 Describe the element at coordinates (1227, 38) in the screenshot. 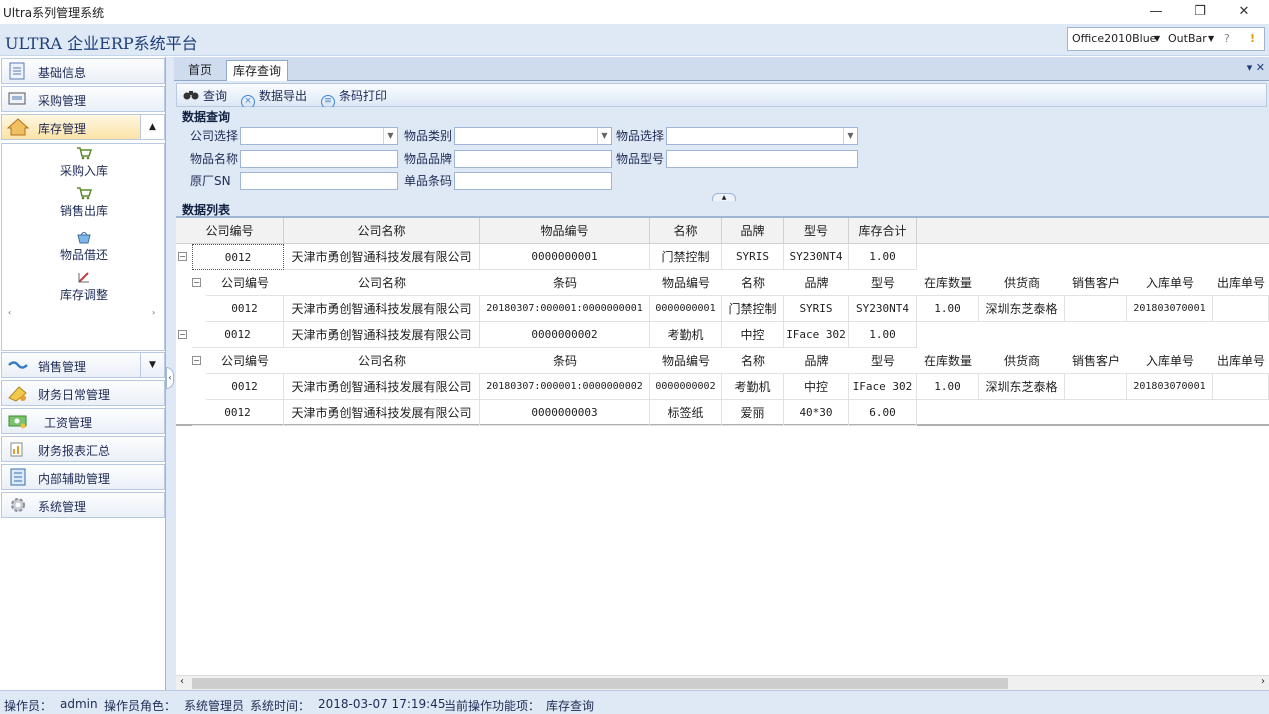

I see `help-icon: ?` at that location.